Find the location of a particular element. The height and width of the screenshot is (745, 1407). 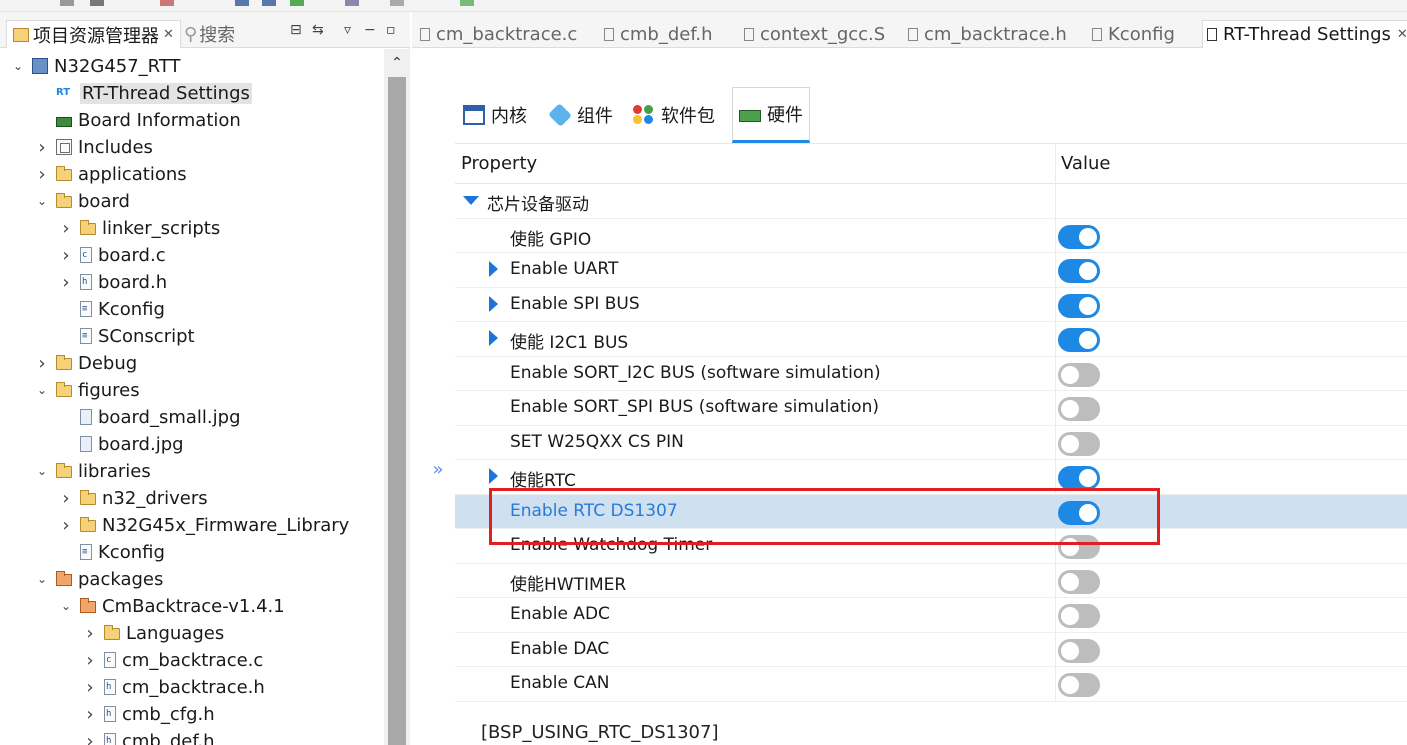

view-menu-icon: ▿ is located at coordinates (347, 30).